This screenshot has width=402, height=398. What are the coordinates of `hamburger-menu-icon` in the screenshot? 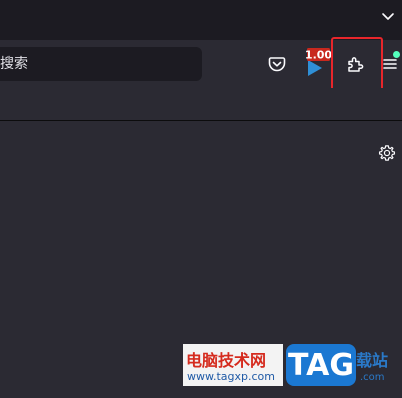 It's located at (390, 64).